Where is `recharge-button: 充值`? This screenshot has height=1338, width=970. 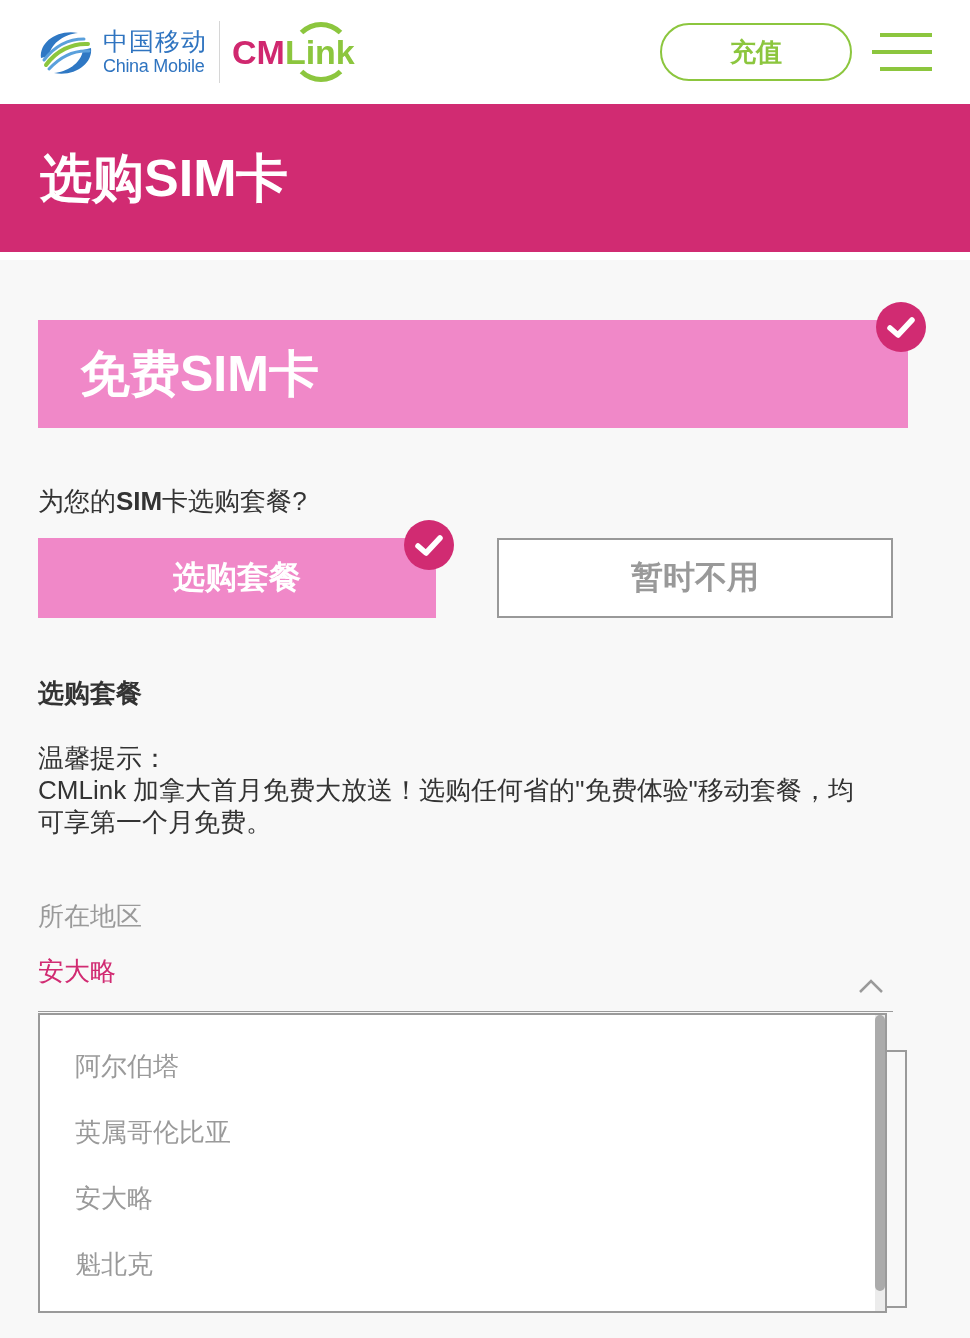
recharge-button: 充值 is located at coordinates (756, 52).